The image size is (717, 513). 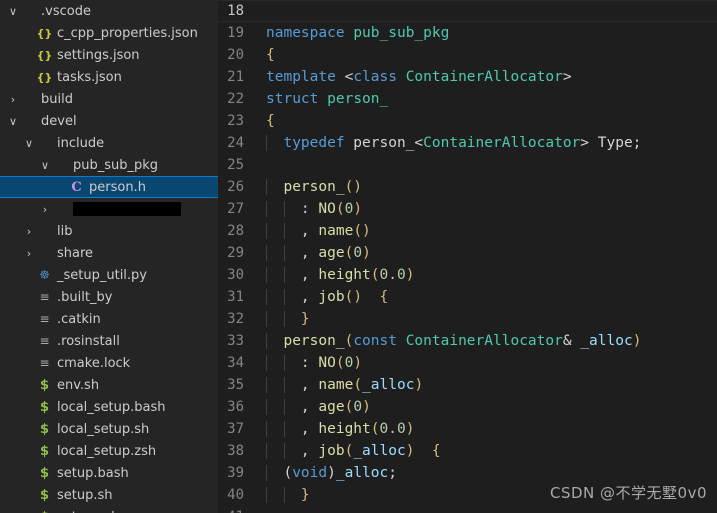 I want to click on code-line: 32 }, so click(x=467, y=319).